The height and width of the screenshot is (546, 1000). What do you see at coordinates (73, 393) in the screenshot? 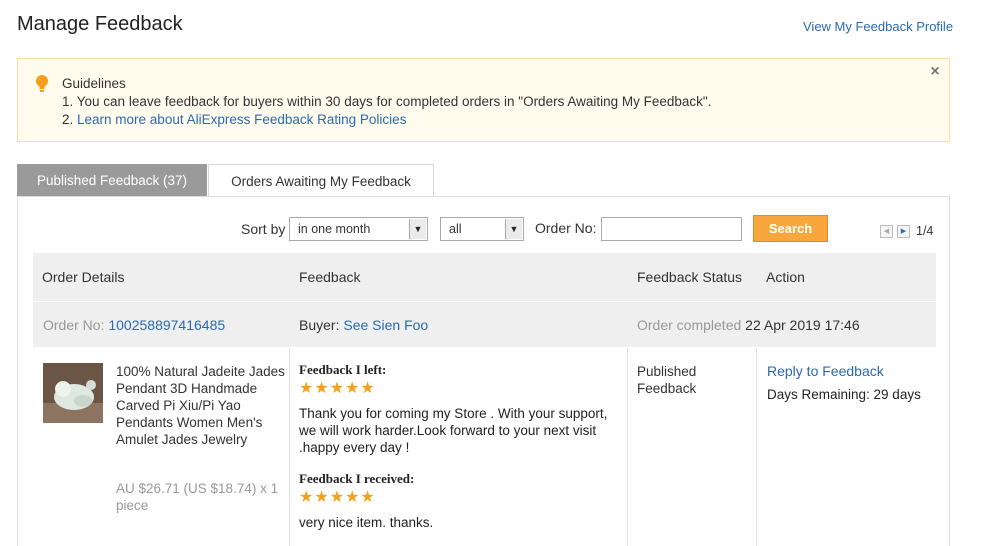
I see `product-thumbnail` at bounding box center [73, 393].